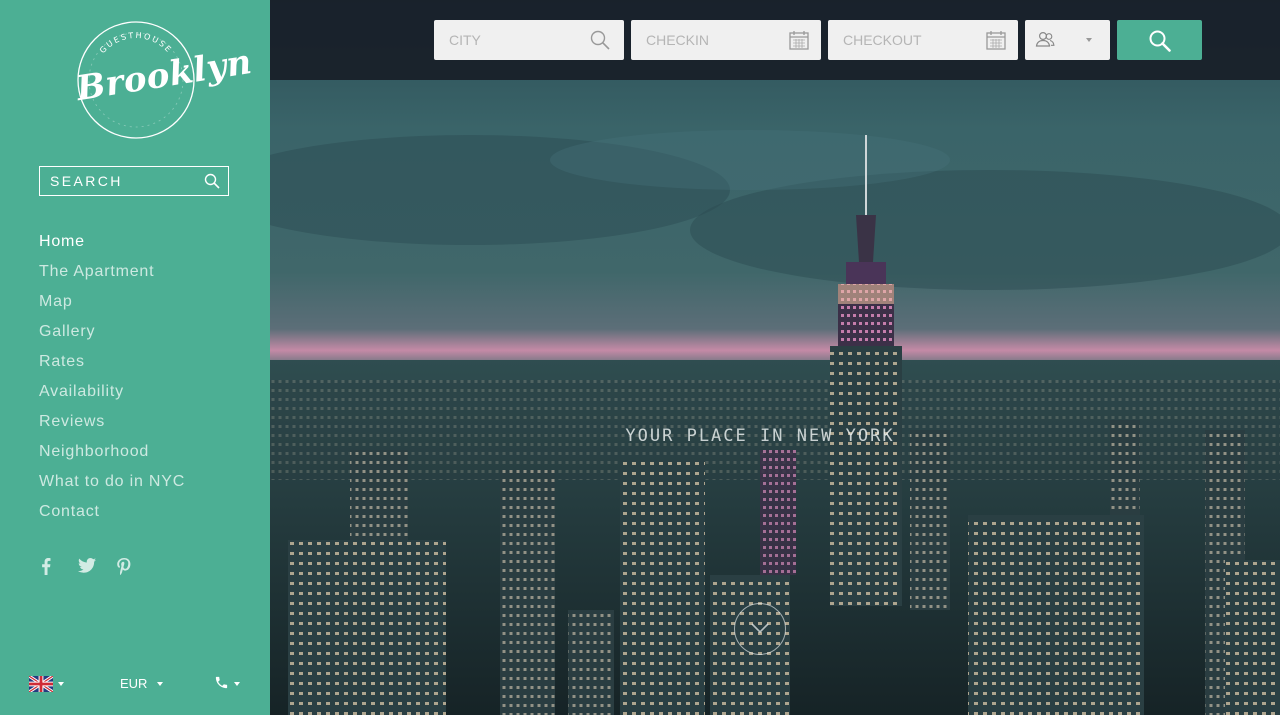 The height and width of the screenshot is (715, 1280). Describe the element at coordinates (1045, 40) in the screenshot. I see `guests-icon` at that location.